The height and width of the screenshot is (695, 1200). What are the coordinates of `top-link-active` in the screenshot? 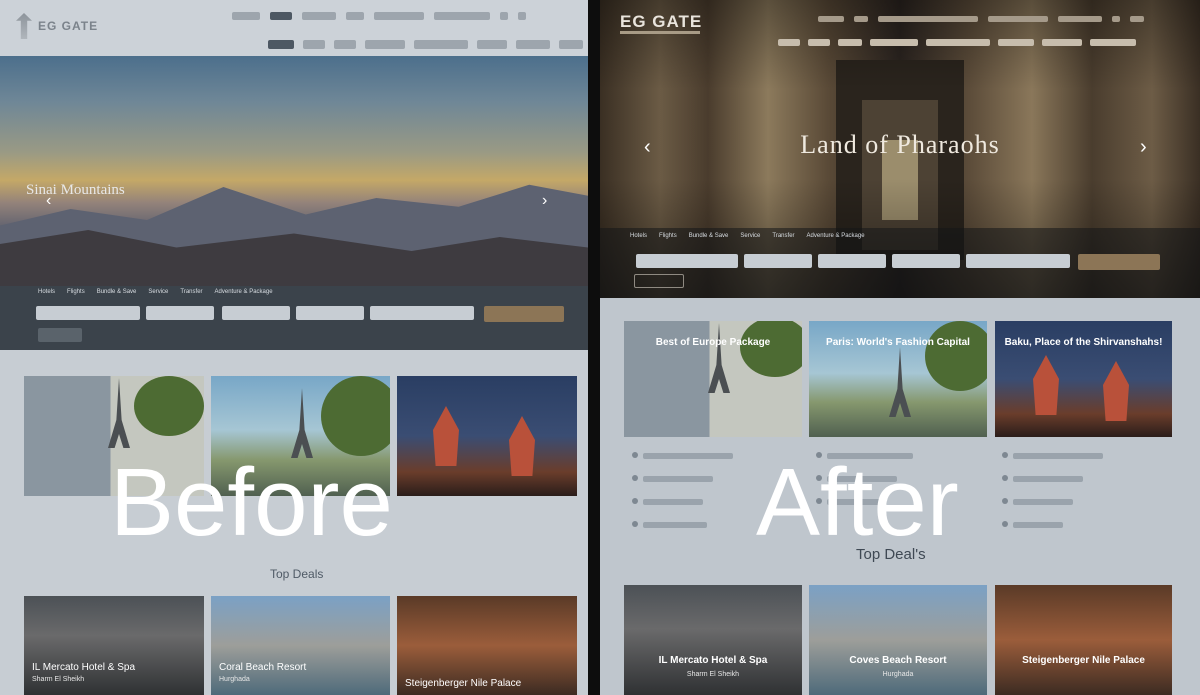 It's located at (281, 16).